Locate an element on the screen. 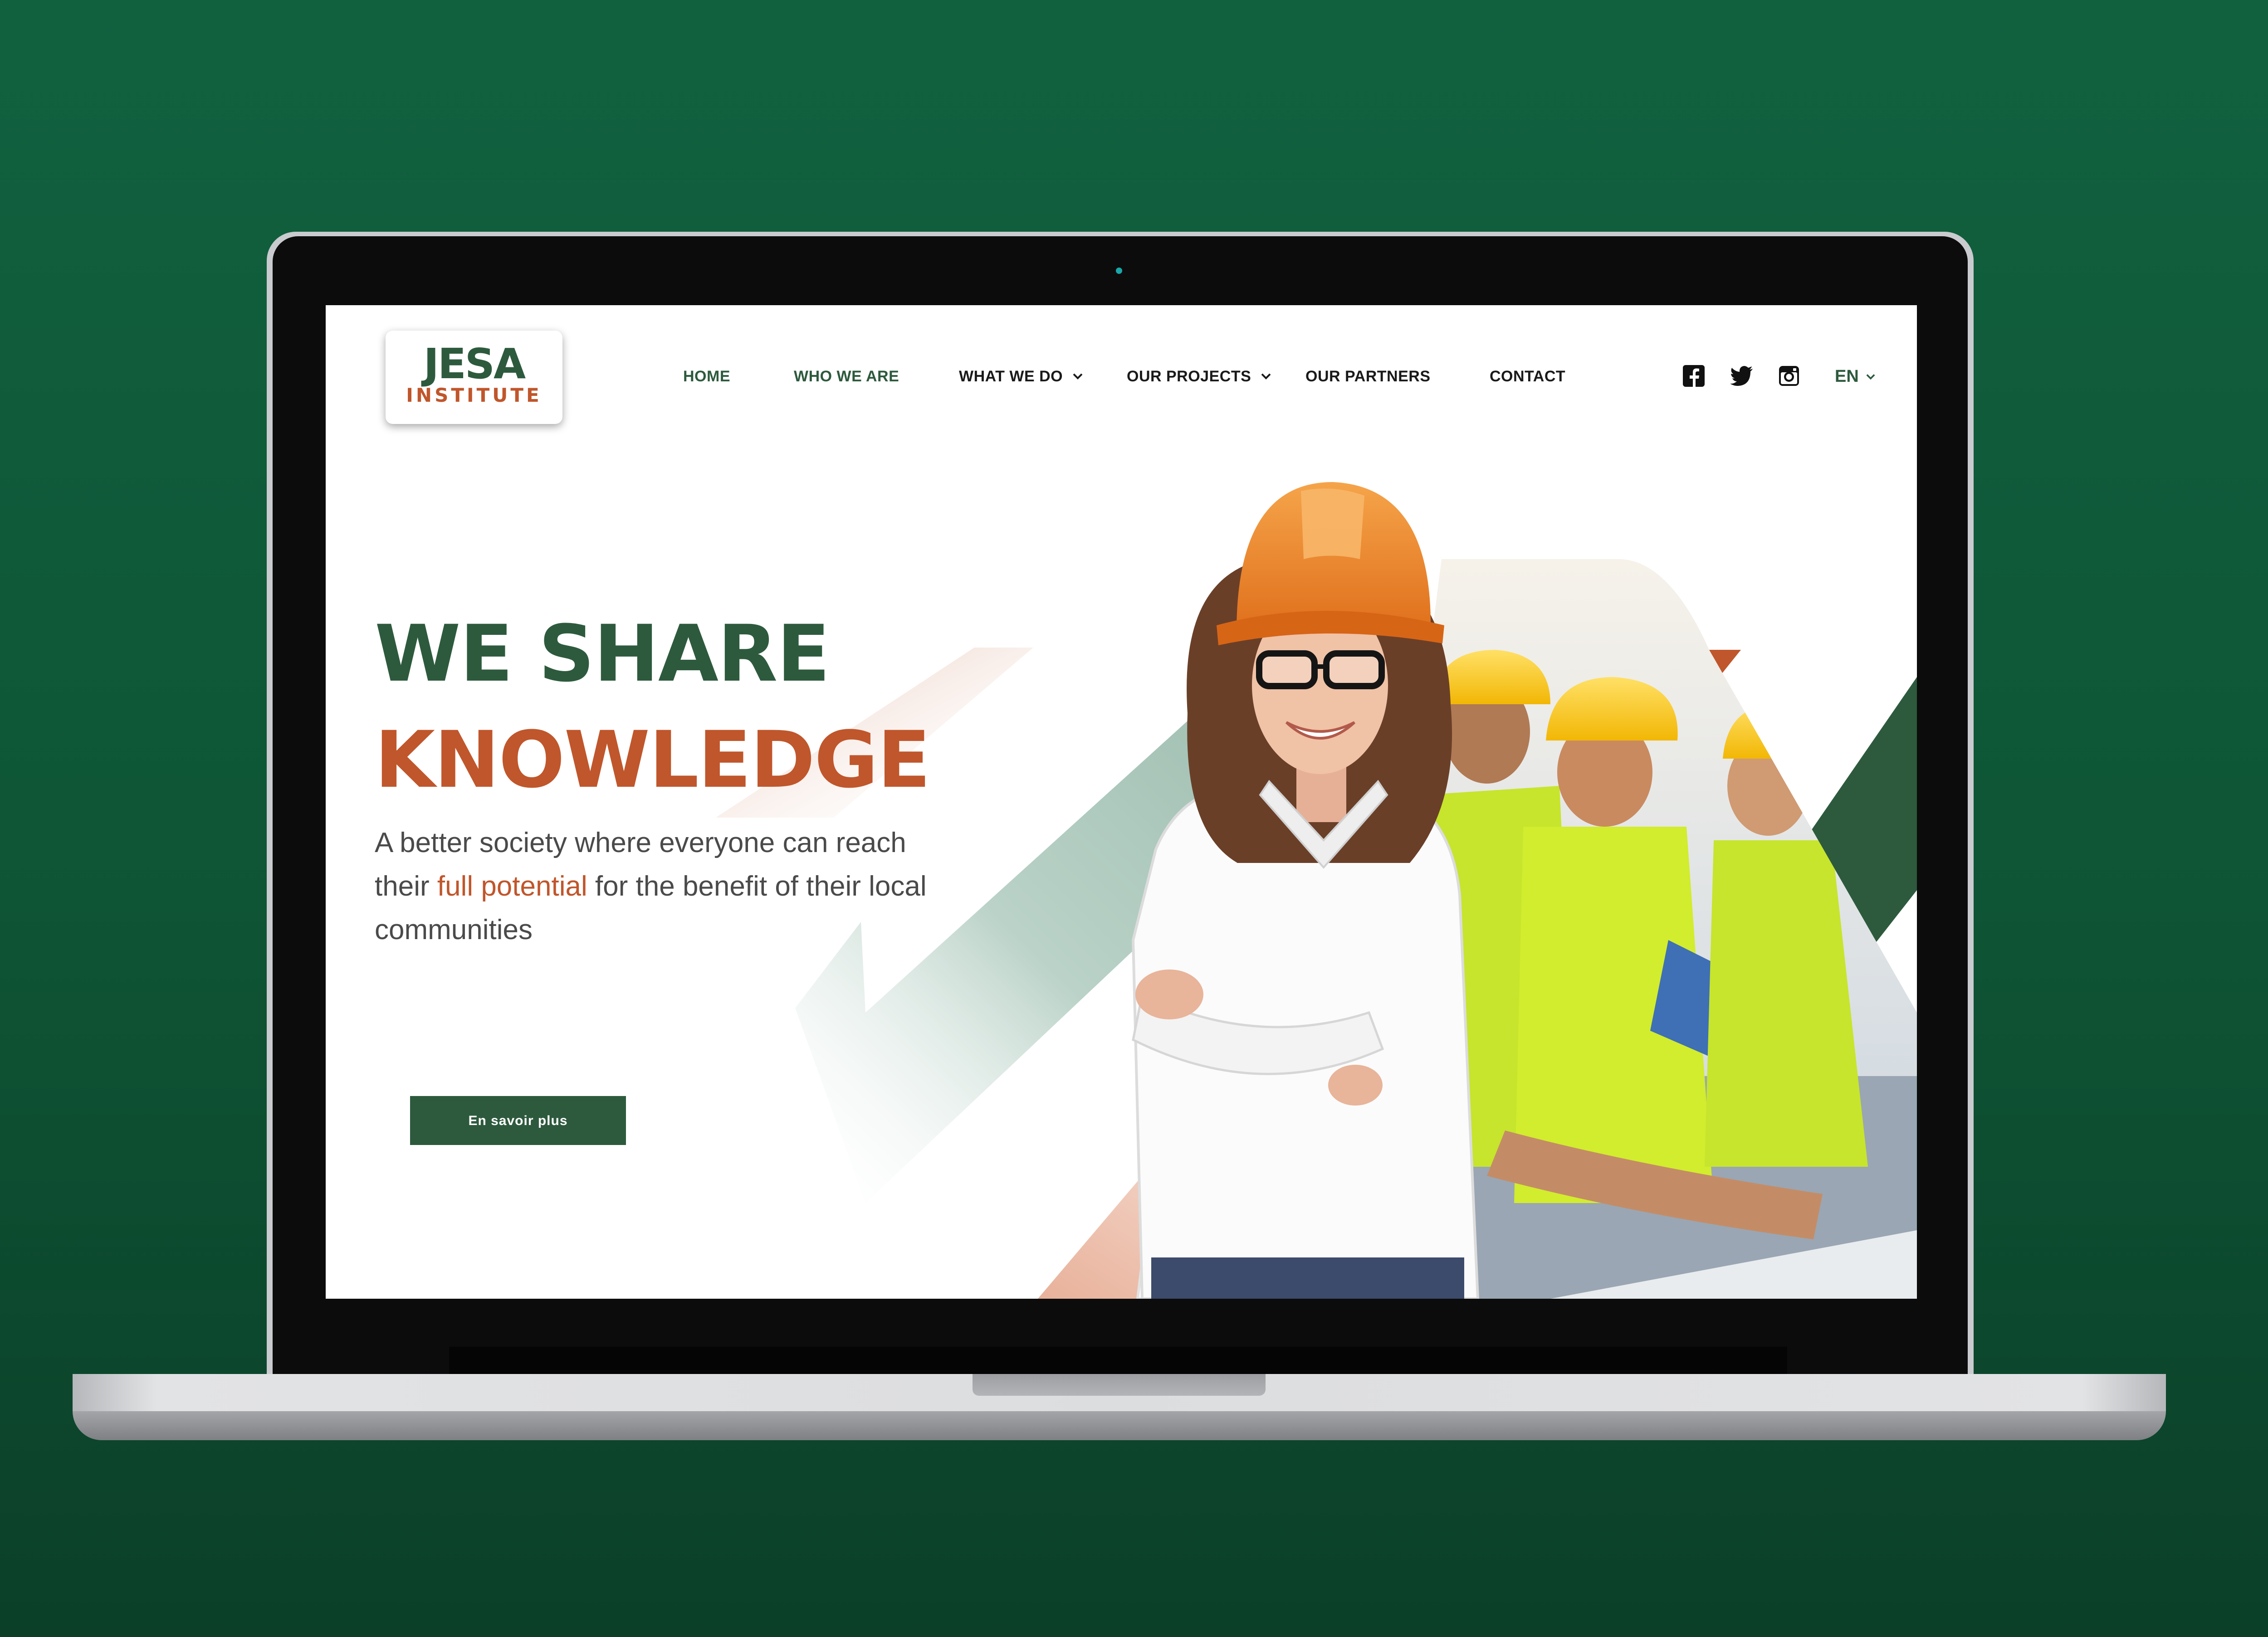 The height and width of the screenshot is (1637, 2268). nav-contact: CONTACT is located at coordinates (1528, 376).